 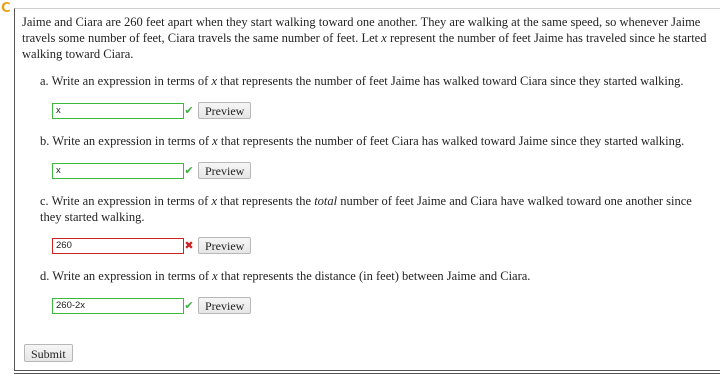 I want to click on part-c-emphasis: total, so click(x=326, y=201).